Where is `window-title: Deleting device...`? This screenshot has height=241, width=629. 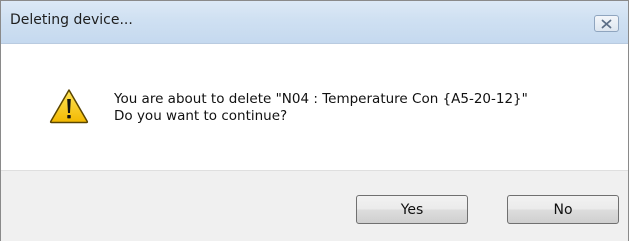
window-title: Deleting device... is located at coordinates (71, 20).